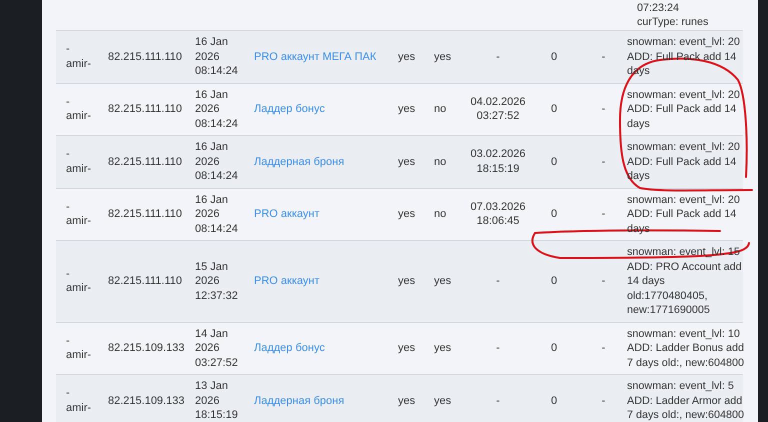  Describe the element at coordinates (217, 348) in the screenshot. I see `table-cell-text: 14 Jan 2026 03:27:52` at that location.